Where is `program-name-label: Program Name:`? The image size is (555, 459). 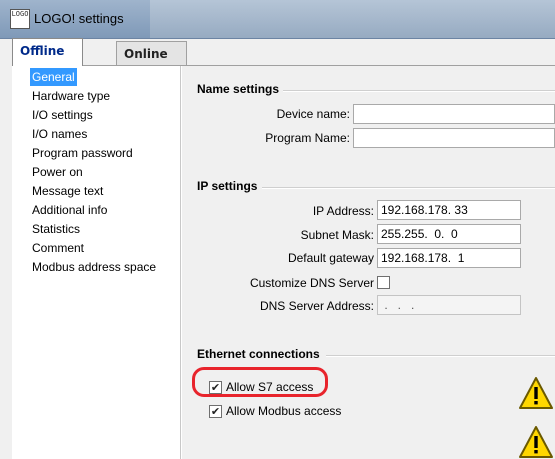 program-name-label: Program Name: is located at coordinates (307, 138).